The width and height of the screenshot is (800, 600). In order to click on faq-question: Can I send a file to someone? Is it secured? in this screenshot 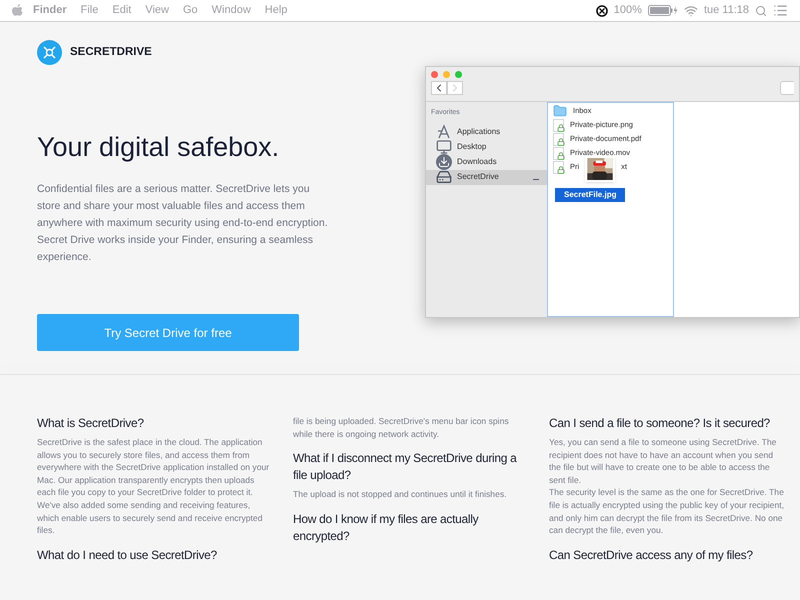, I will do `click(660, 423)`.